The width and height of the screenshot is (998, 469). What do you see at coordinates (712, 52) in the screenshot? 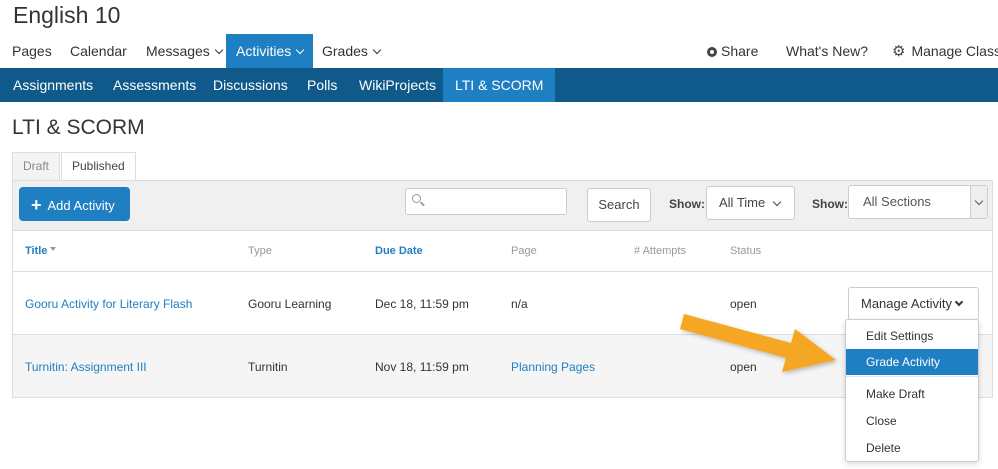
I see `share-icon` at bounding box center [712, 52].